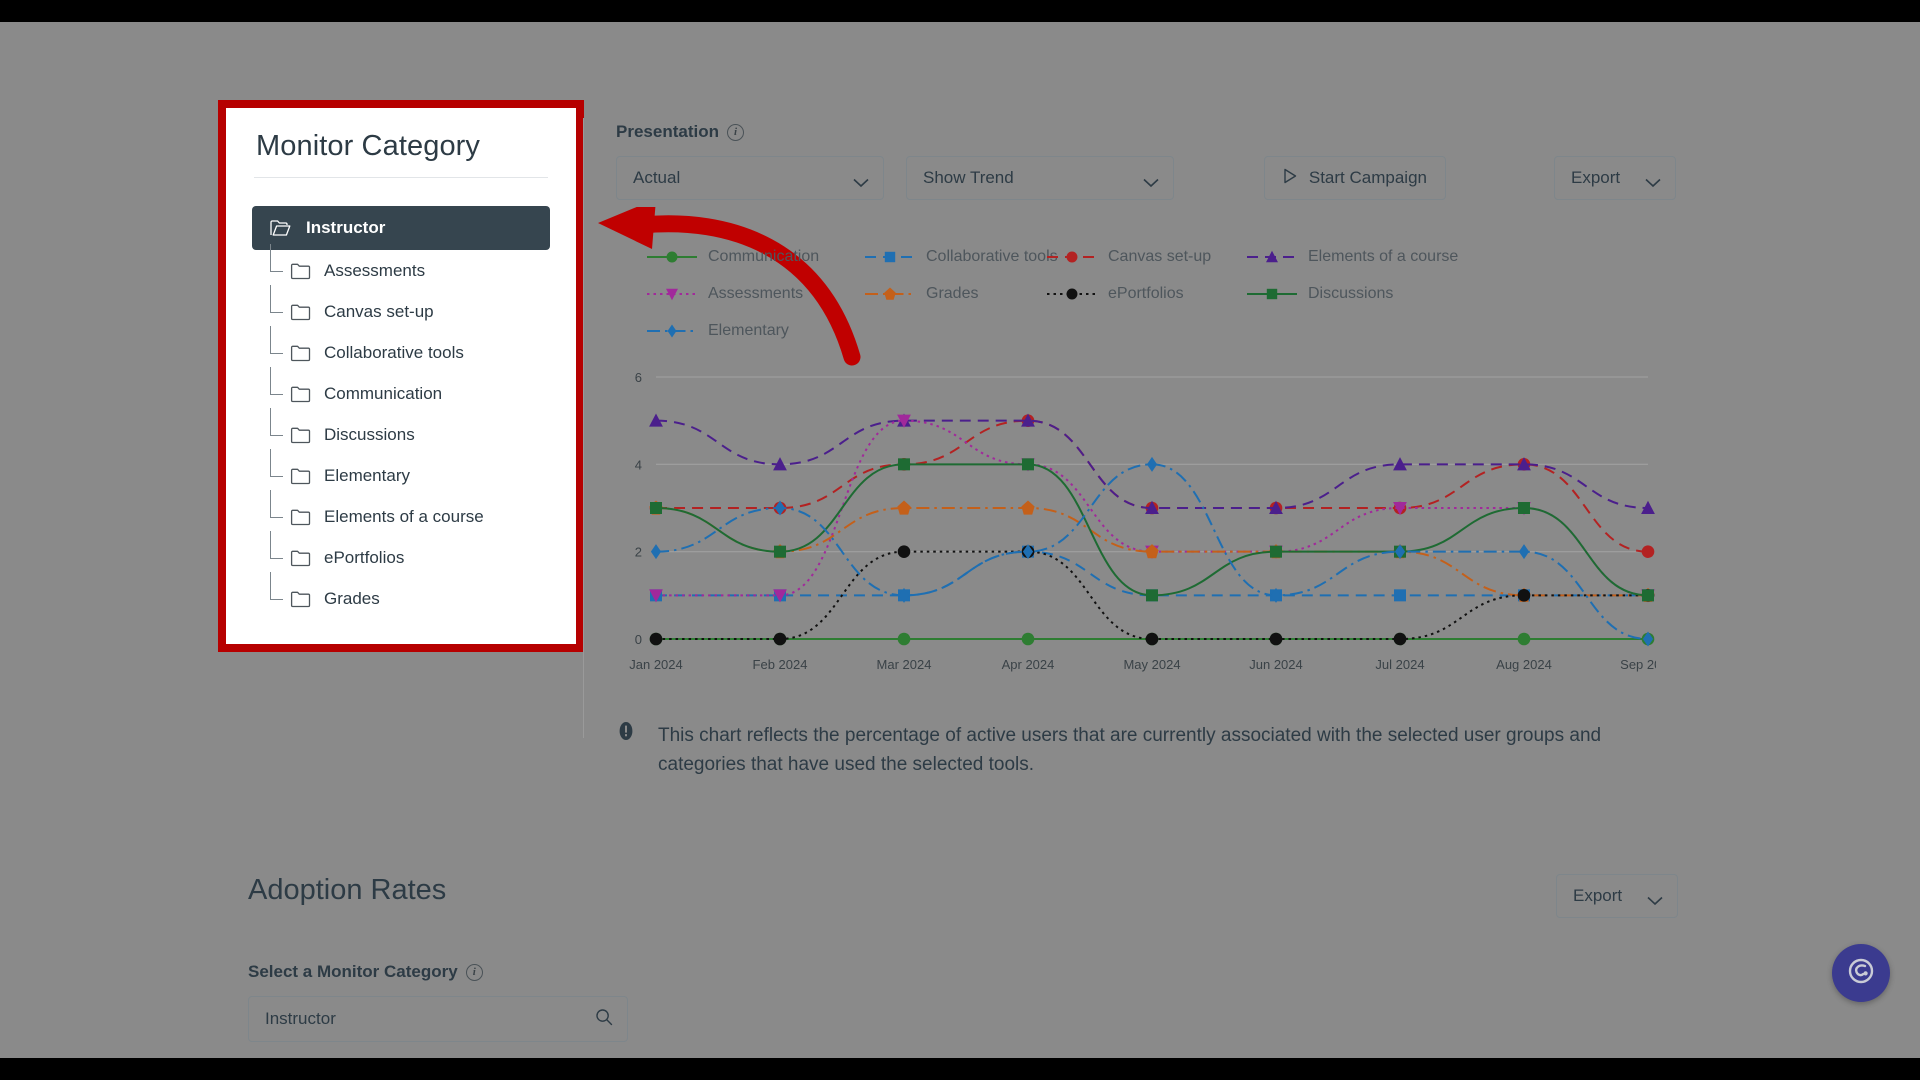 The width and height of the screenshot is (1920, 1080). I want to click on play-icon, so click(1290, 178).